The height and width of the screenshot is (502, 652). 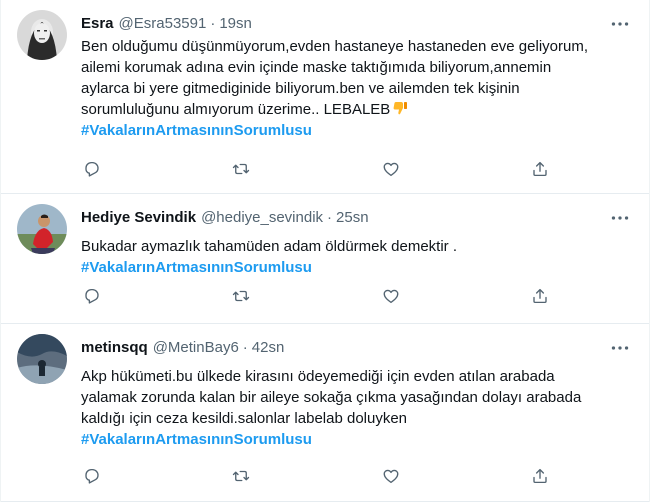 What do you see at coordinates (138, 217) in the screenshot?
I see `display-name: Hediye Sevindik` at bounding box center [138, 217].